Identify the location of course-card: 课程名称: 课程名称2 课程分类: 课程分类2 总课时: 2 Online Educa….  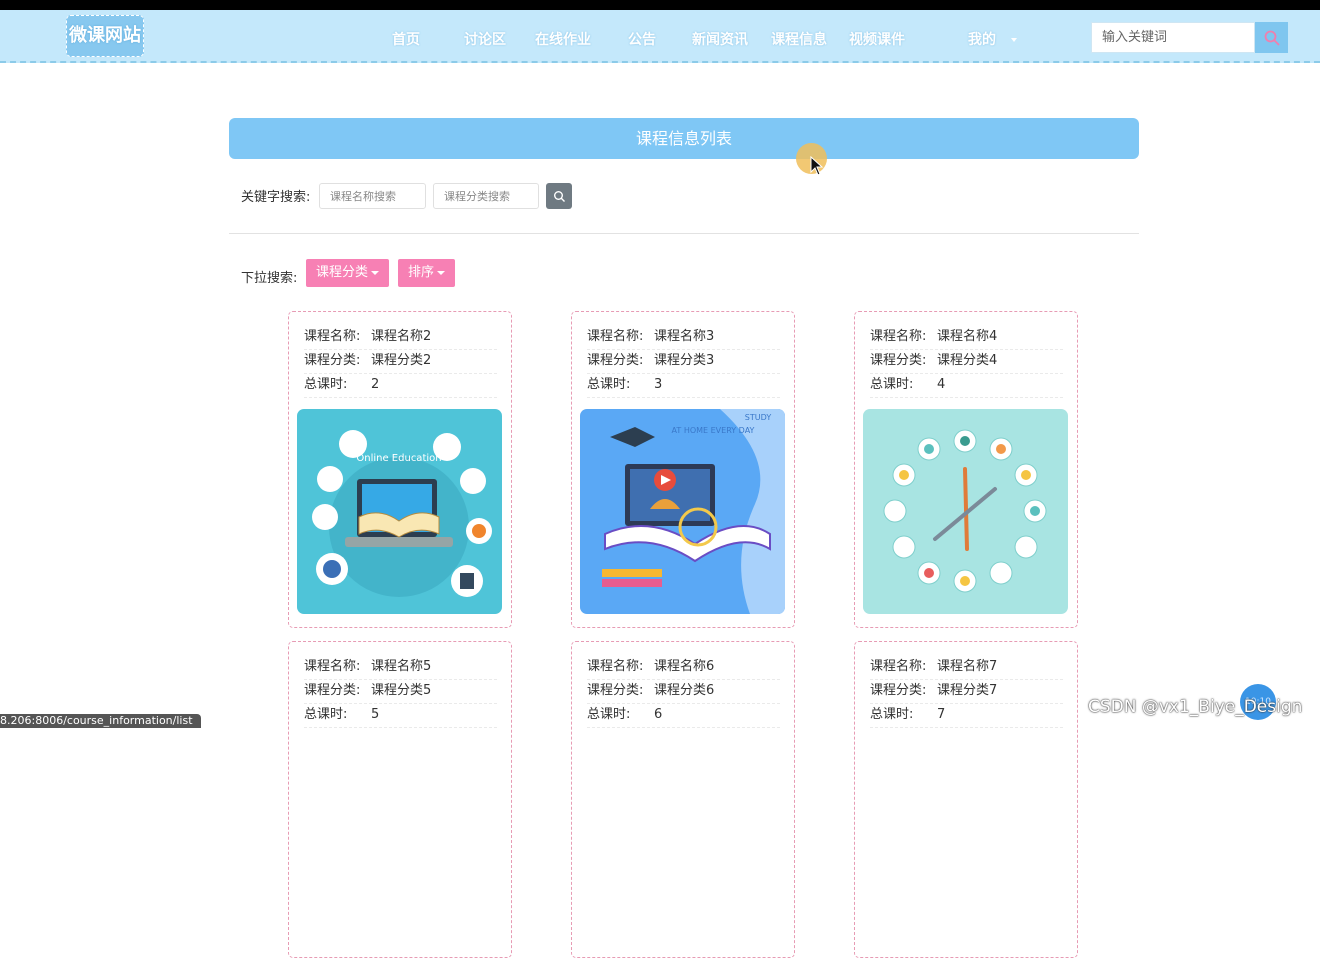
(400, 469).